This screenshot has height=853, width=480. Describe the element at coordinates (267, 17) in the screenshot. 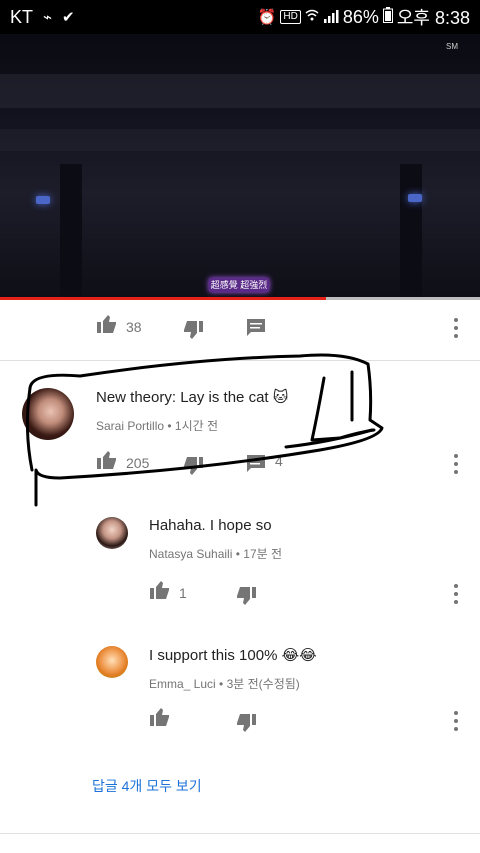

I see `alarm-icon: ⏰` at that location.